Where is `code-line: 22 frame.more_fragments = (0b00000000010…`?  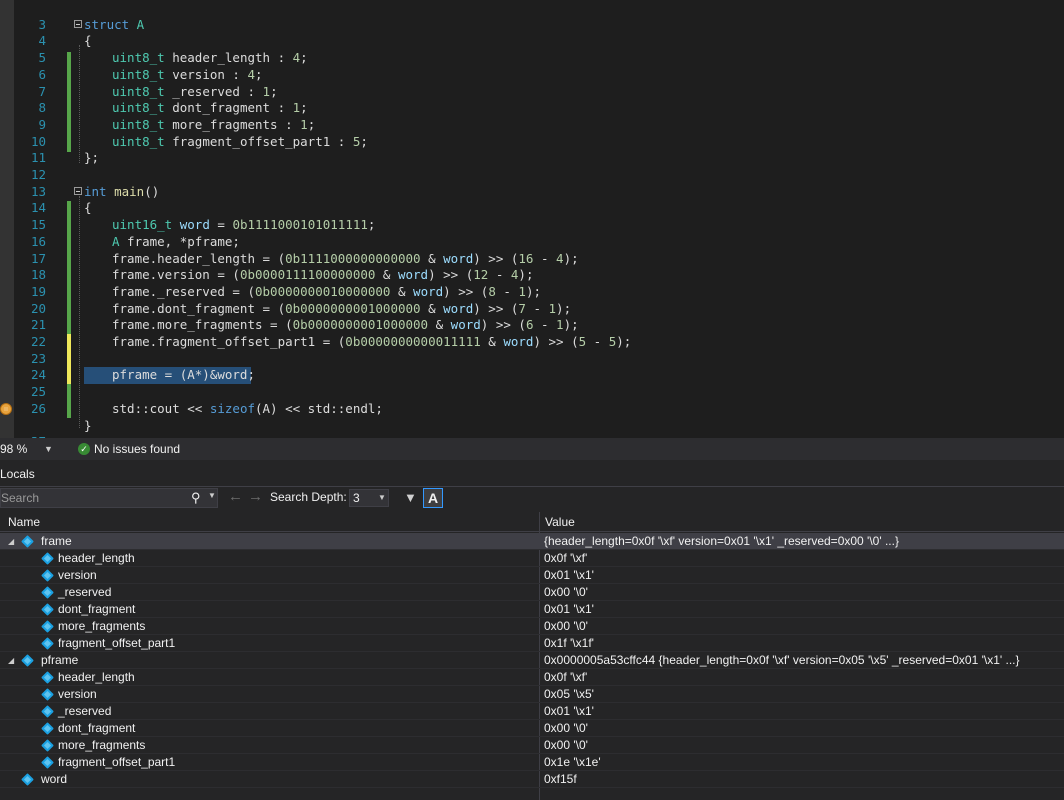 code-line: 22 frame.more_fragments = (0b00000000010… is located at coordinates (532, 333).